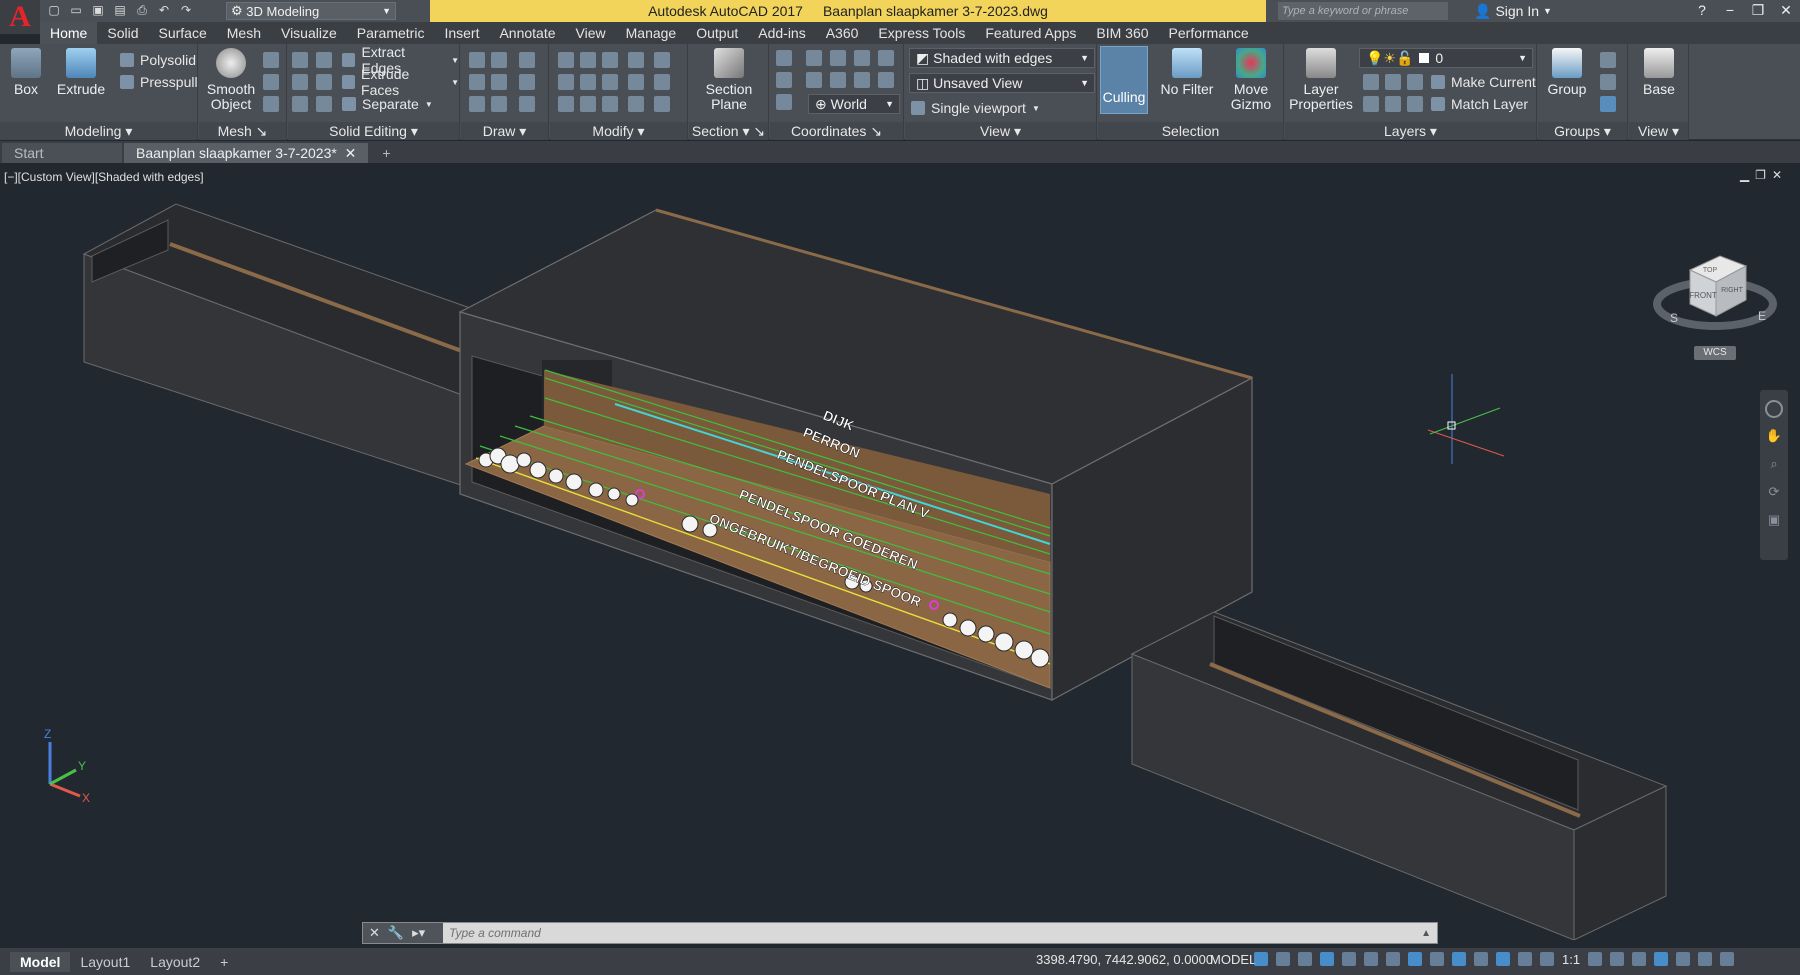  Describe the element at coordinates (527, 104) in the screenshot. I see `ellipse-icon` at that location.